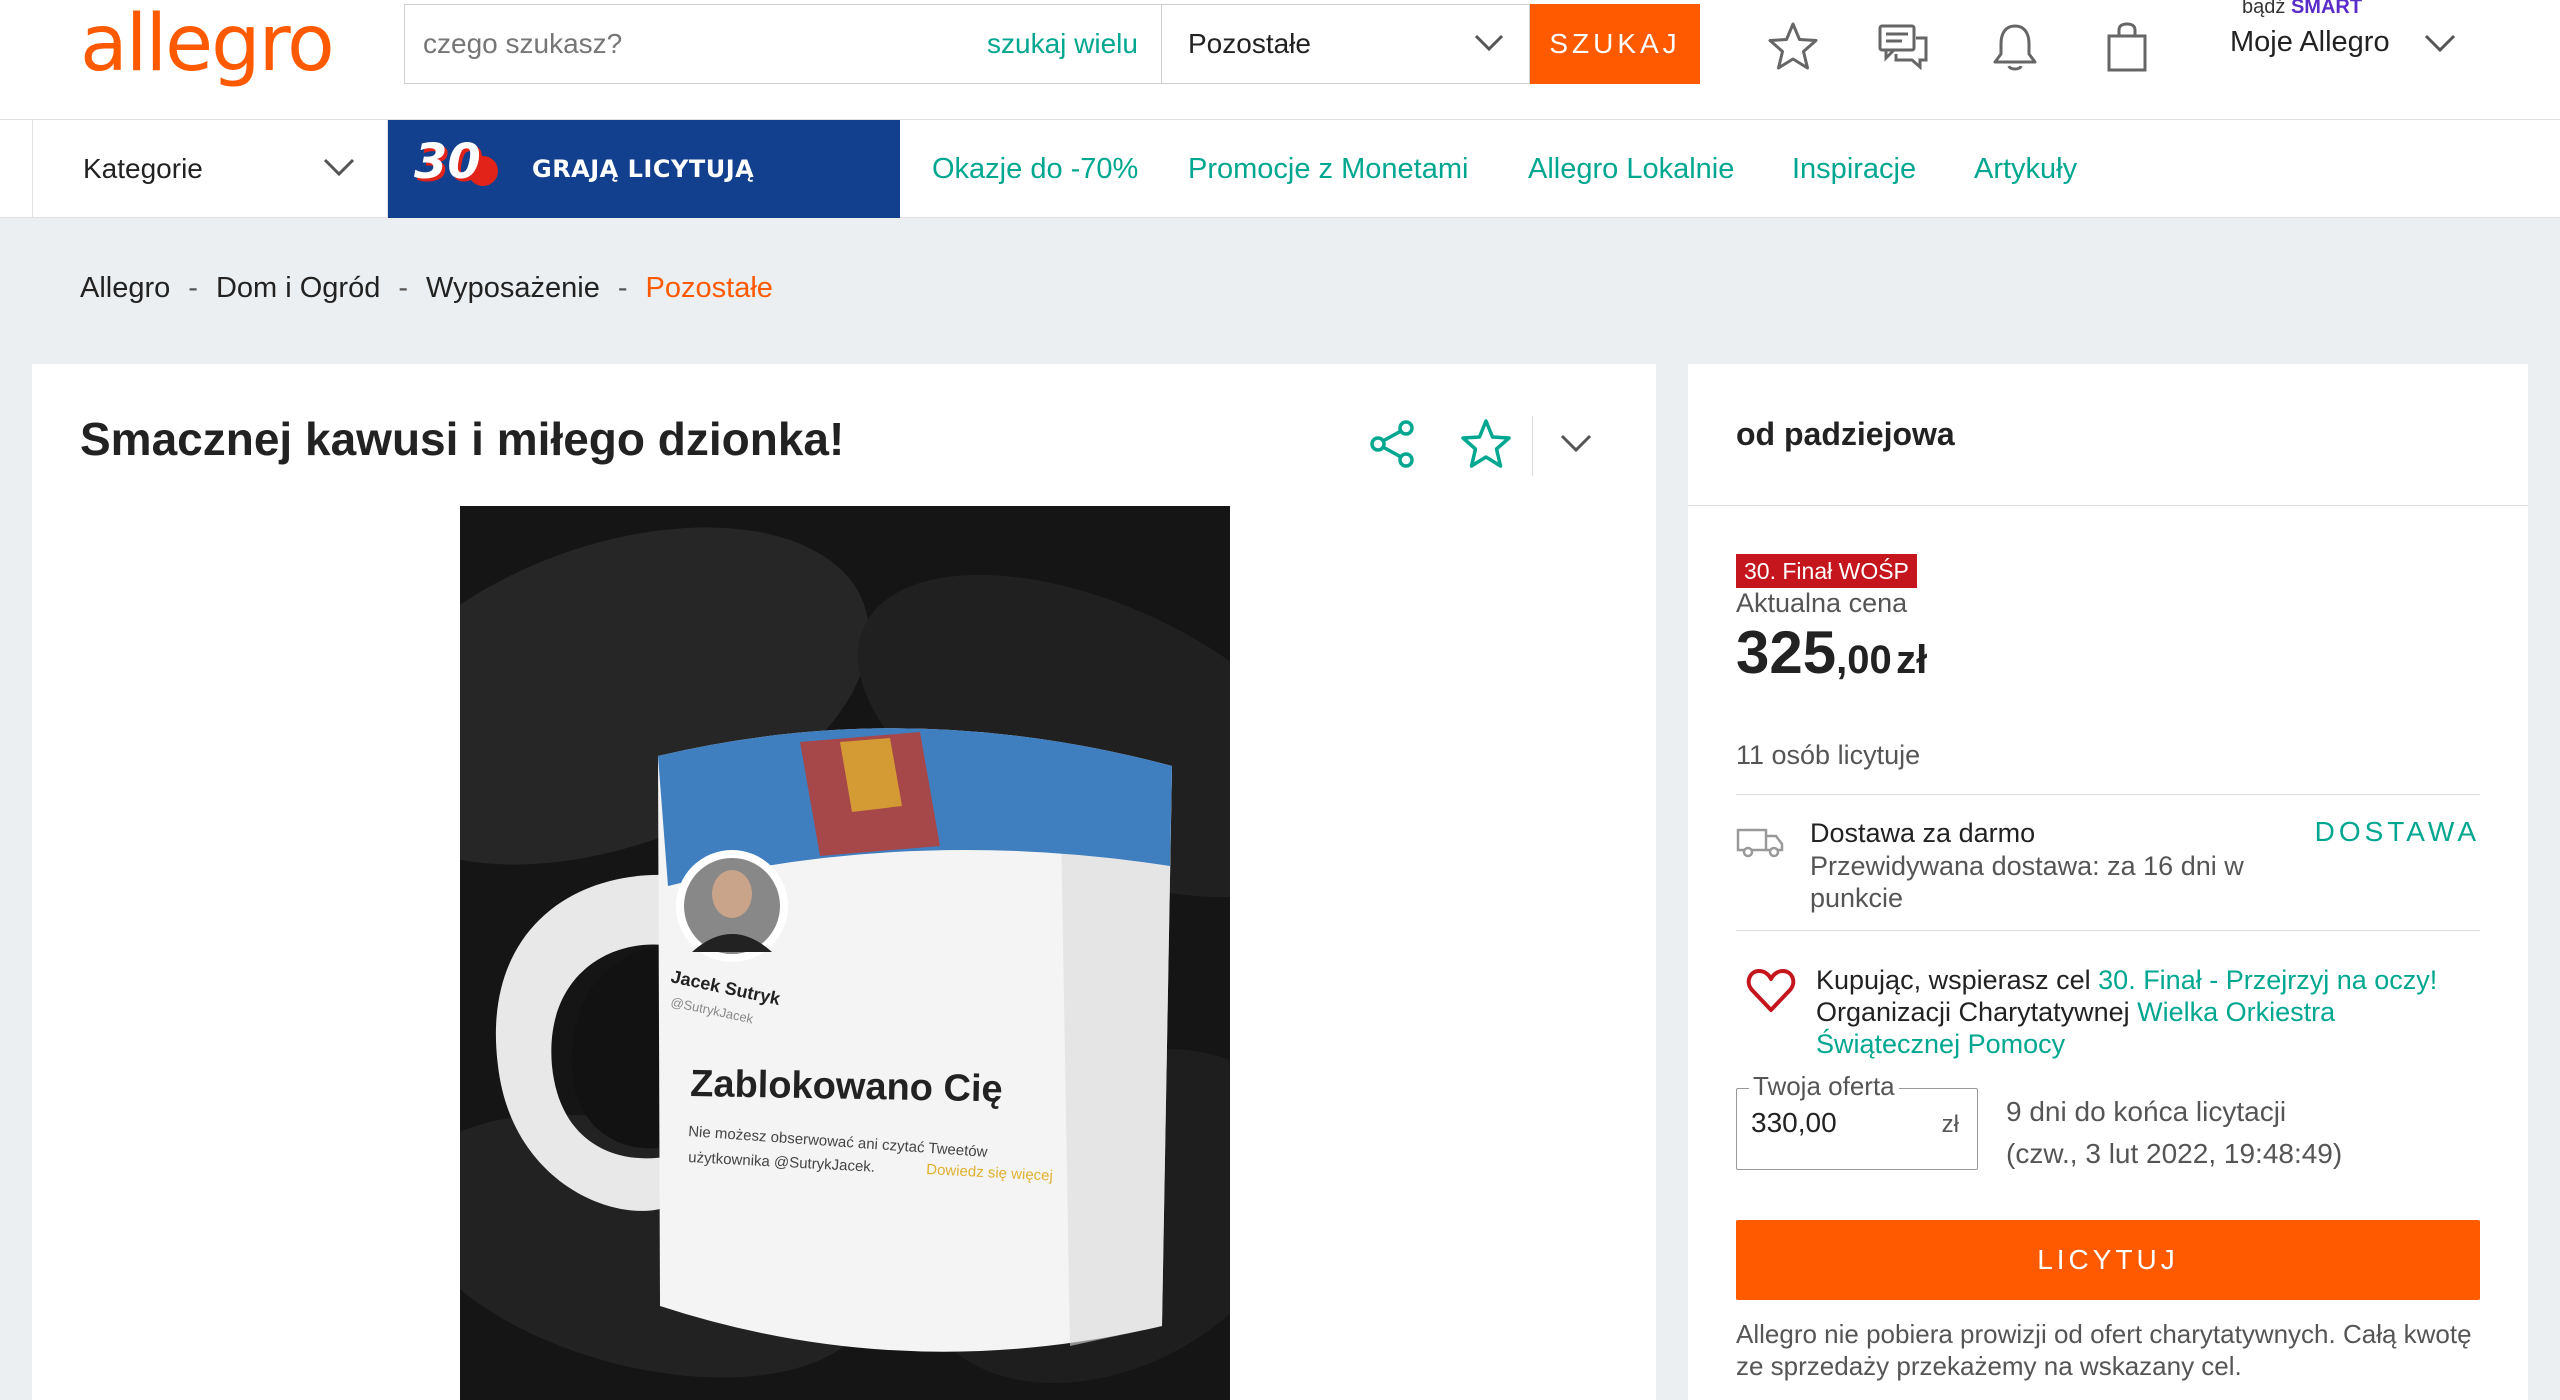 Image resolution: width=2560 pixels, height=1400 pixels. Describe the element at coordinates (1249, 43) in the screenshot. I see `search-category-value: Pozostałe` at that location.